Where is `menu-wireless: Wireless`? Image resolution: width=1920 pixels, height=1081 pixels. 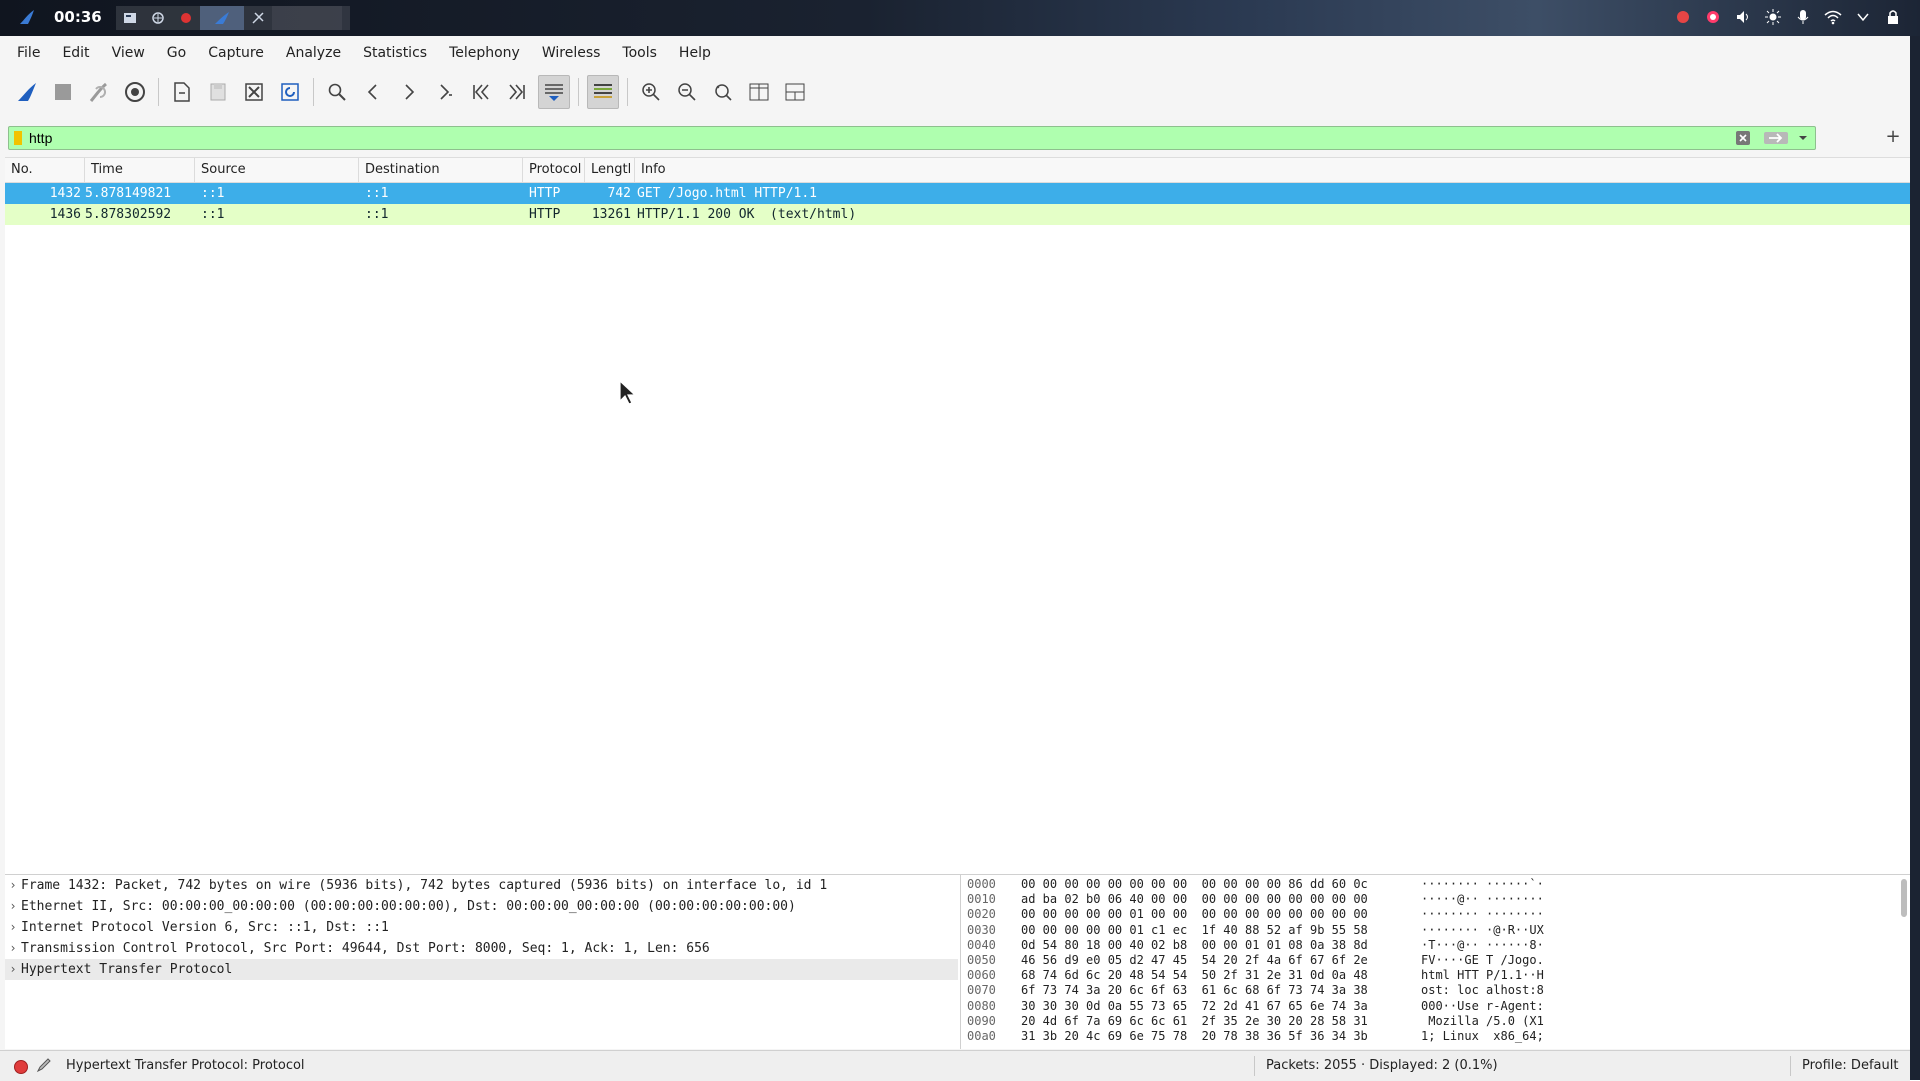
menu-wireless: Wireless is located at coordinates (571, 53).